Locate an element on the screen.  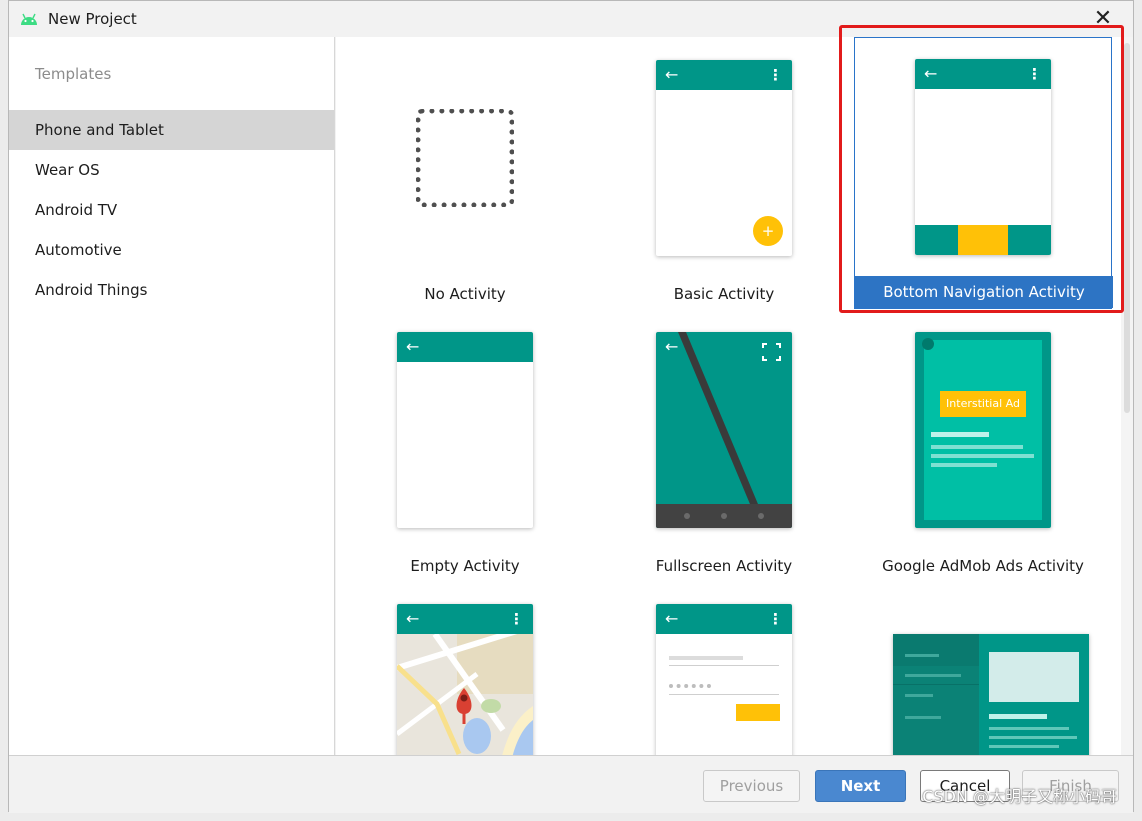
template-card-no-activity: No Activity is located at coordinates (465, 173).